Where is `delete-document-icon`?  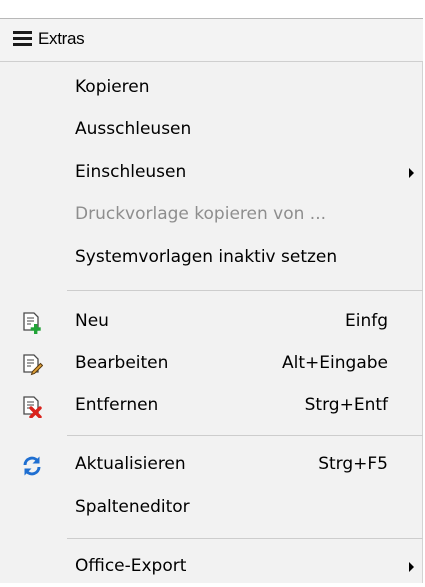
delete-document-icon is located at coordinates (32, 407).